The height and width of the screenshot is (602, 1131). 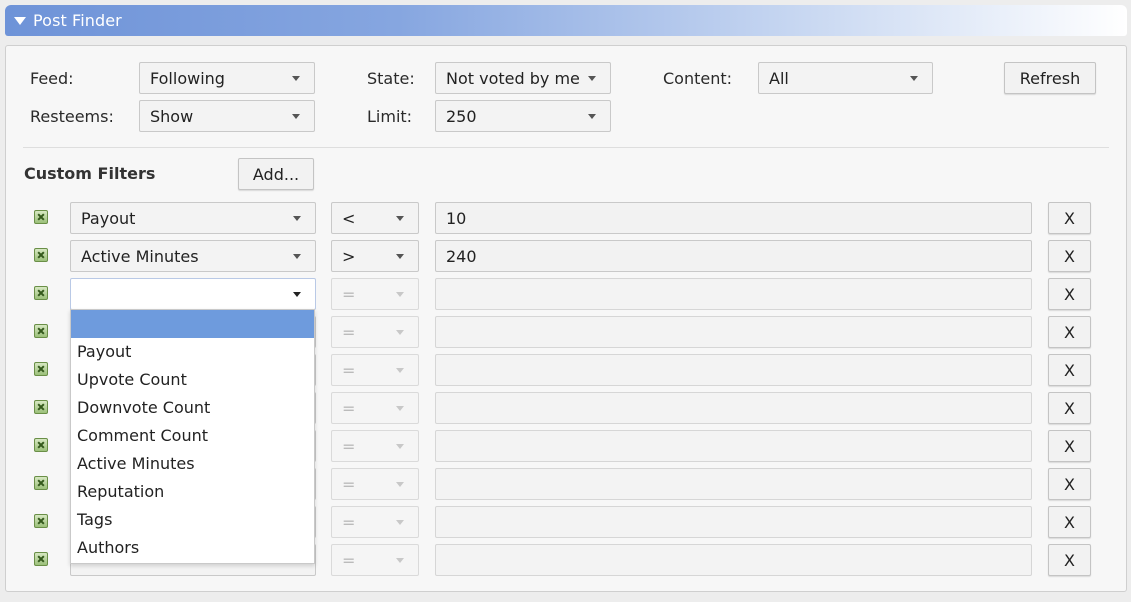 What do you see at coordinates (187, 78) in the screenshot?
I see `feed-select-value: Following` at bounding box center [187, 78].